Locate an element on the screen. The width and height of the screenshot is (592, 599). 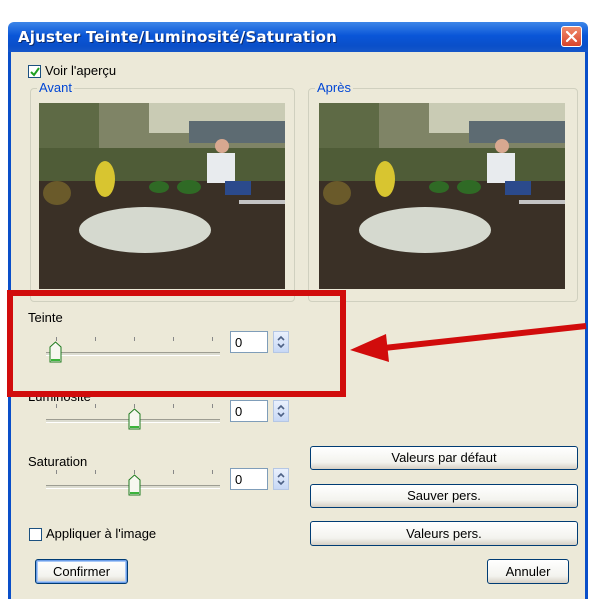
dialog-title: Ajuster Teinte/Luminosité/Saturation is located at coordinates (178, 37).